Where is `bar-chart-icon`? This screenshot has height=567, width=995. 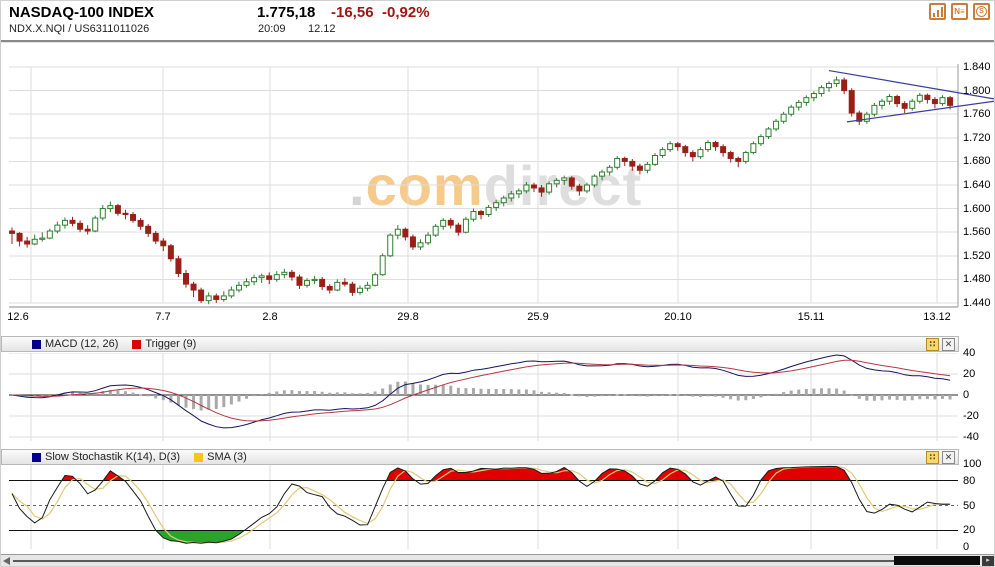 bar-chart-icon is located at coordinates (937, 11).